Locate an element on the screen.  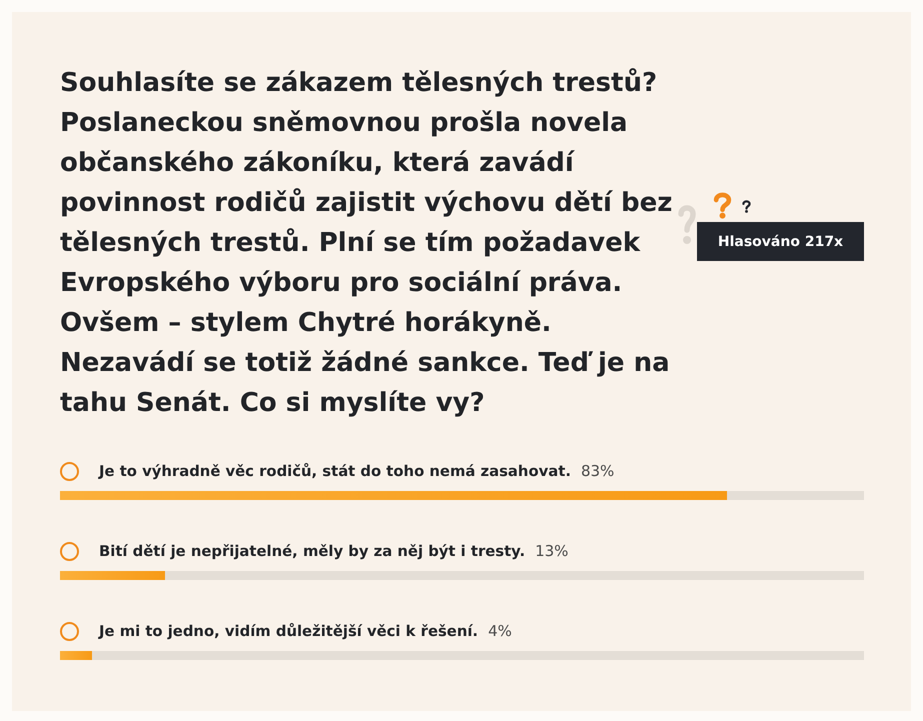
option-percent: 13% is located at coordinates (551, 551).